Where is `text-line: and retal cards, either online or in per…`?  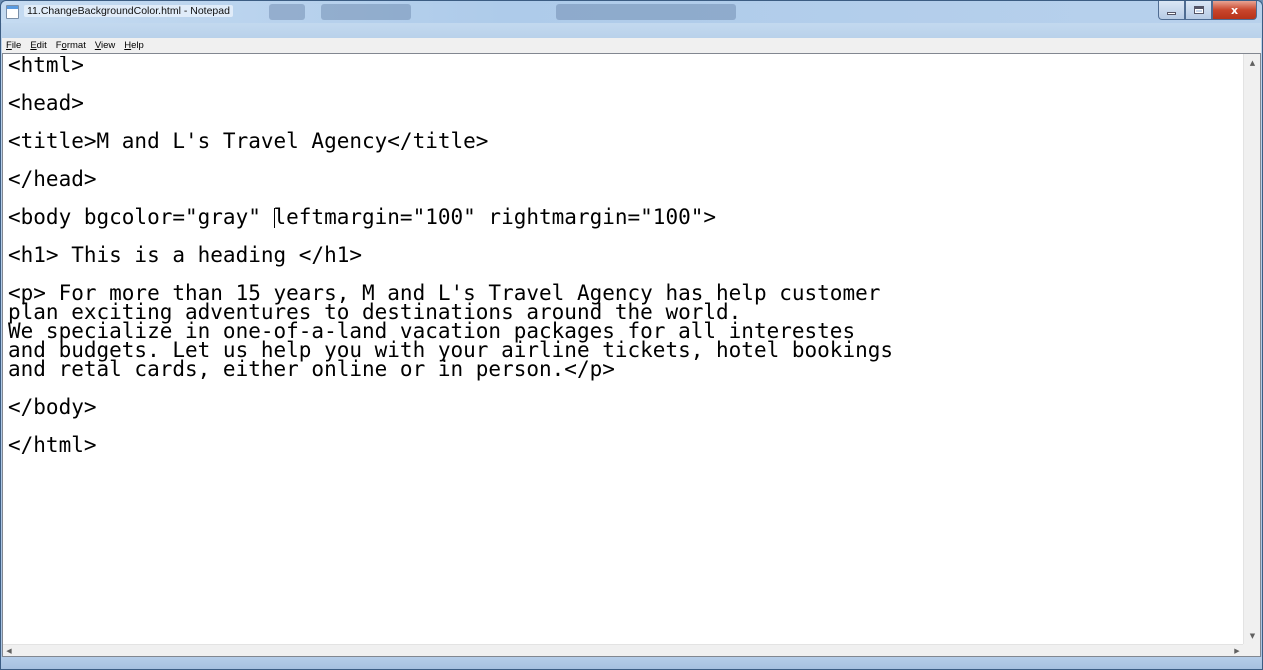 text-line: and retal cards, either online or in per… is located at coordinates (311, 369).